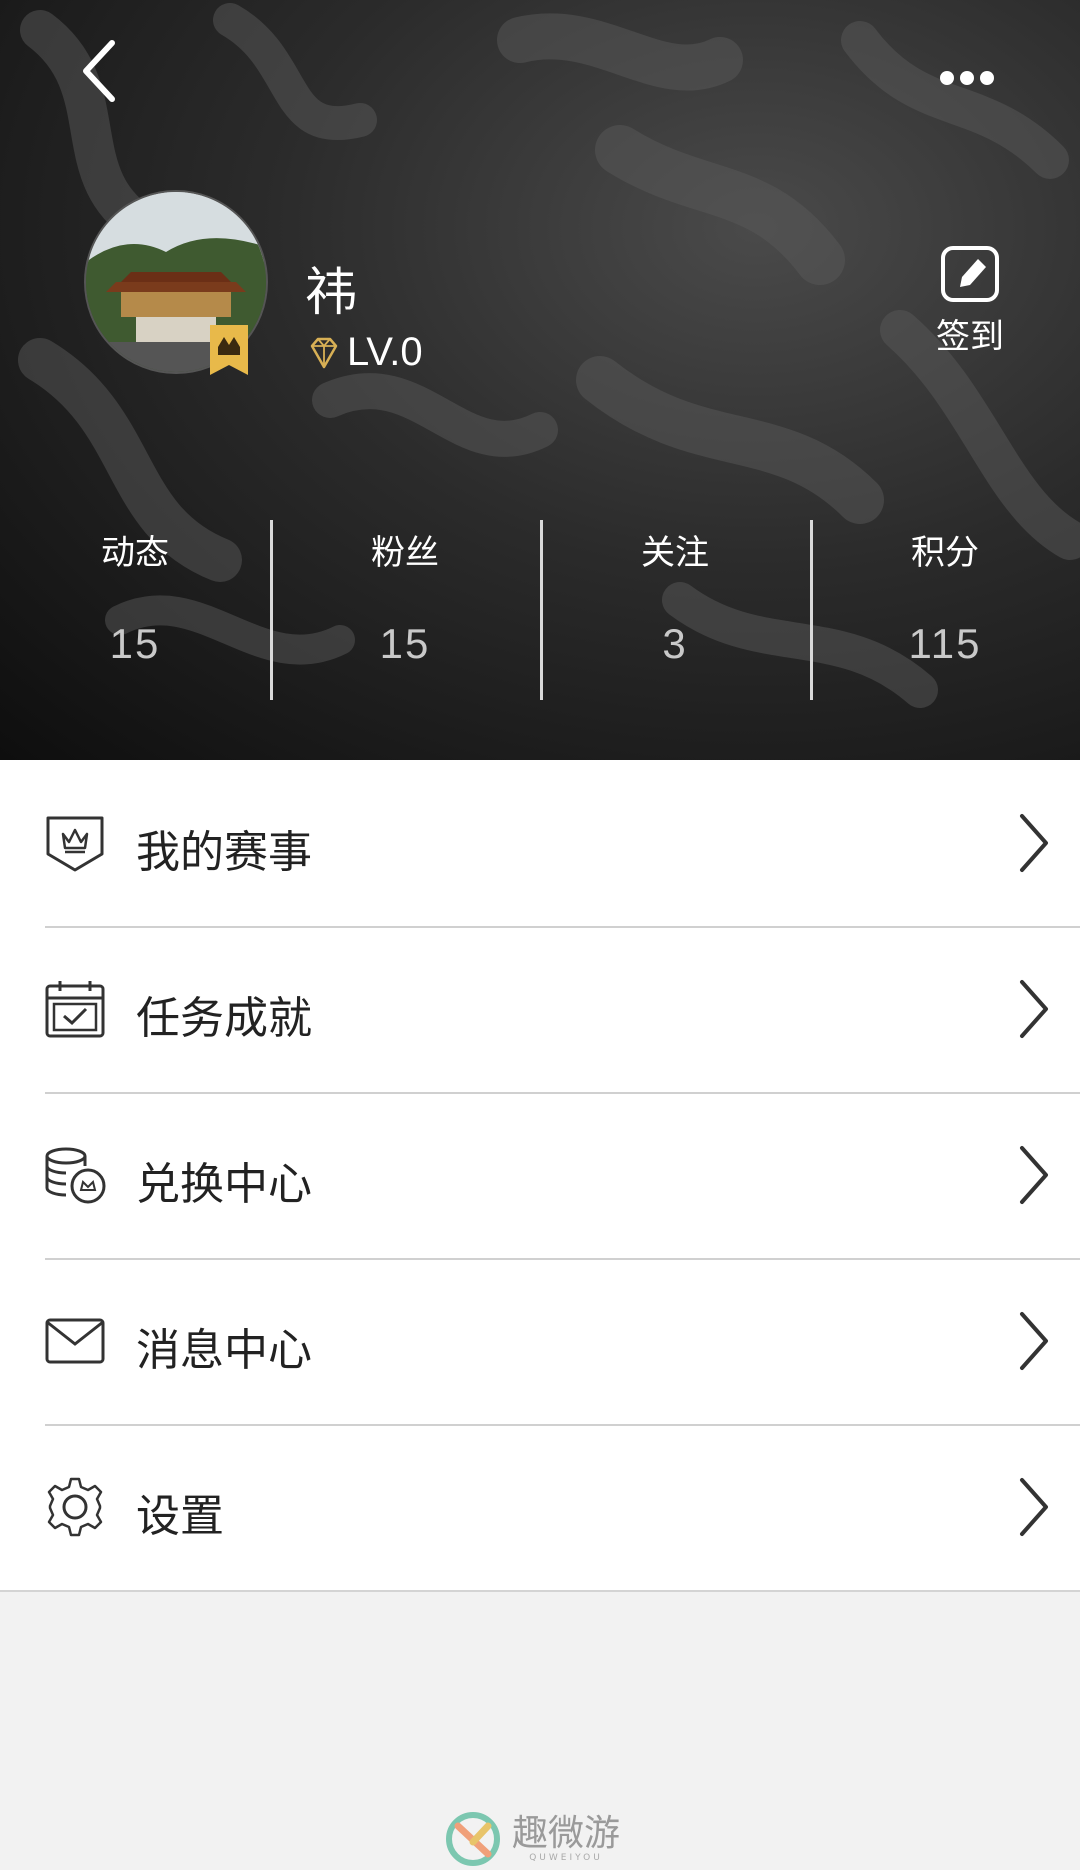  I want to click on stat-points: 积分 115, so click(945, 607).